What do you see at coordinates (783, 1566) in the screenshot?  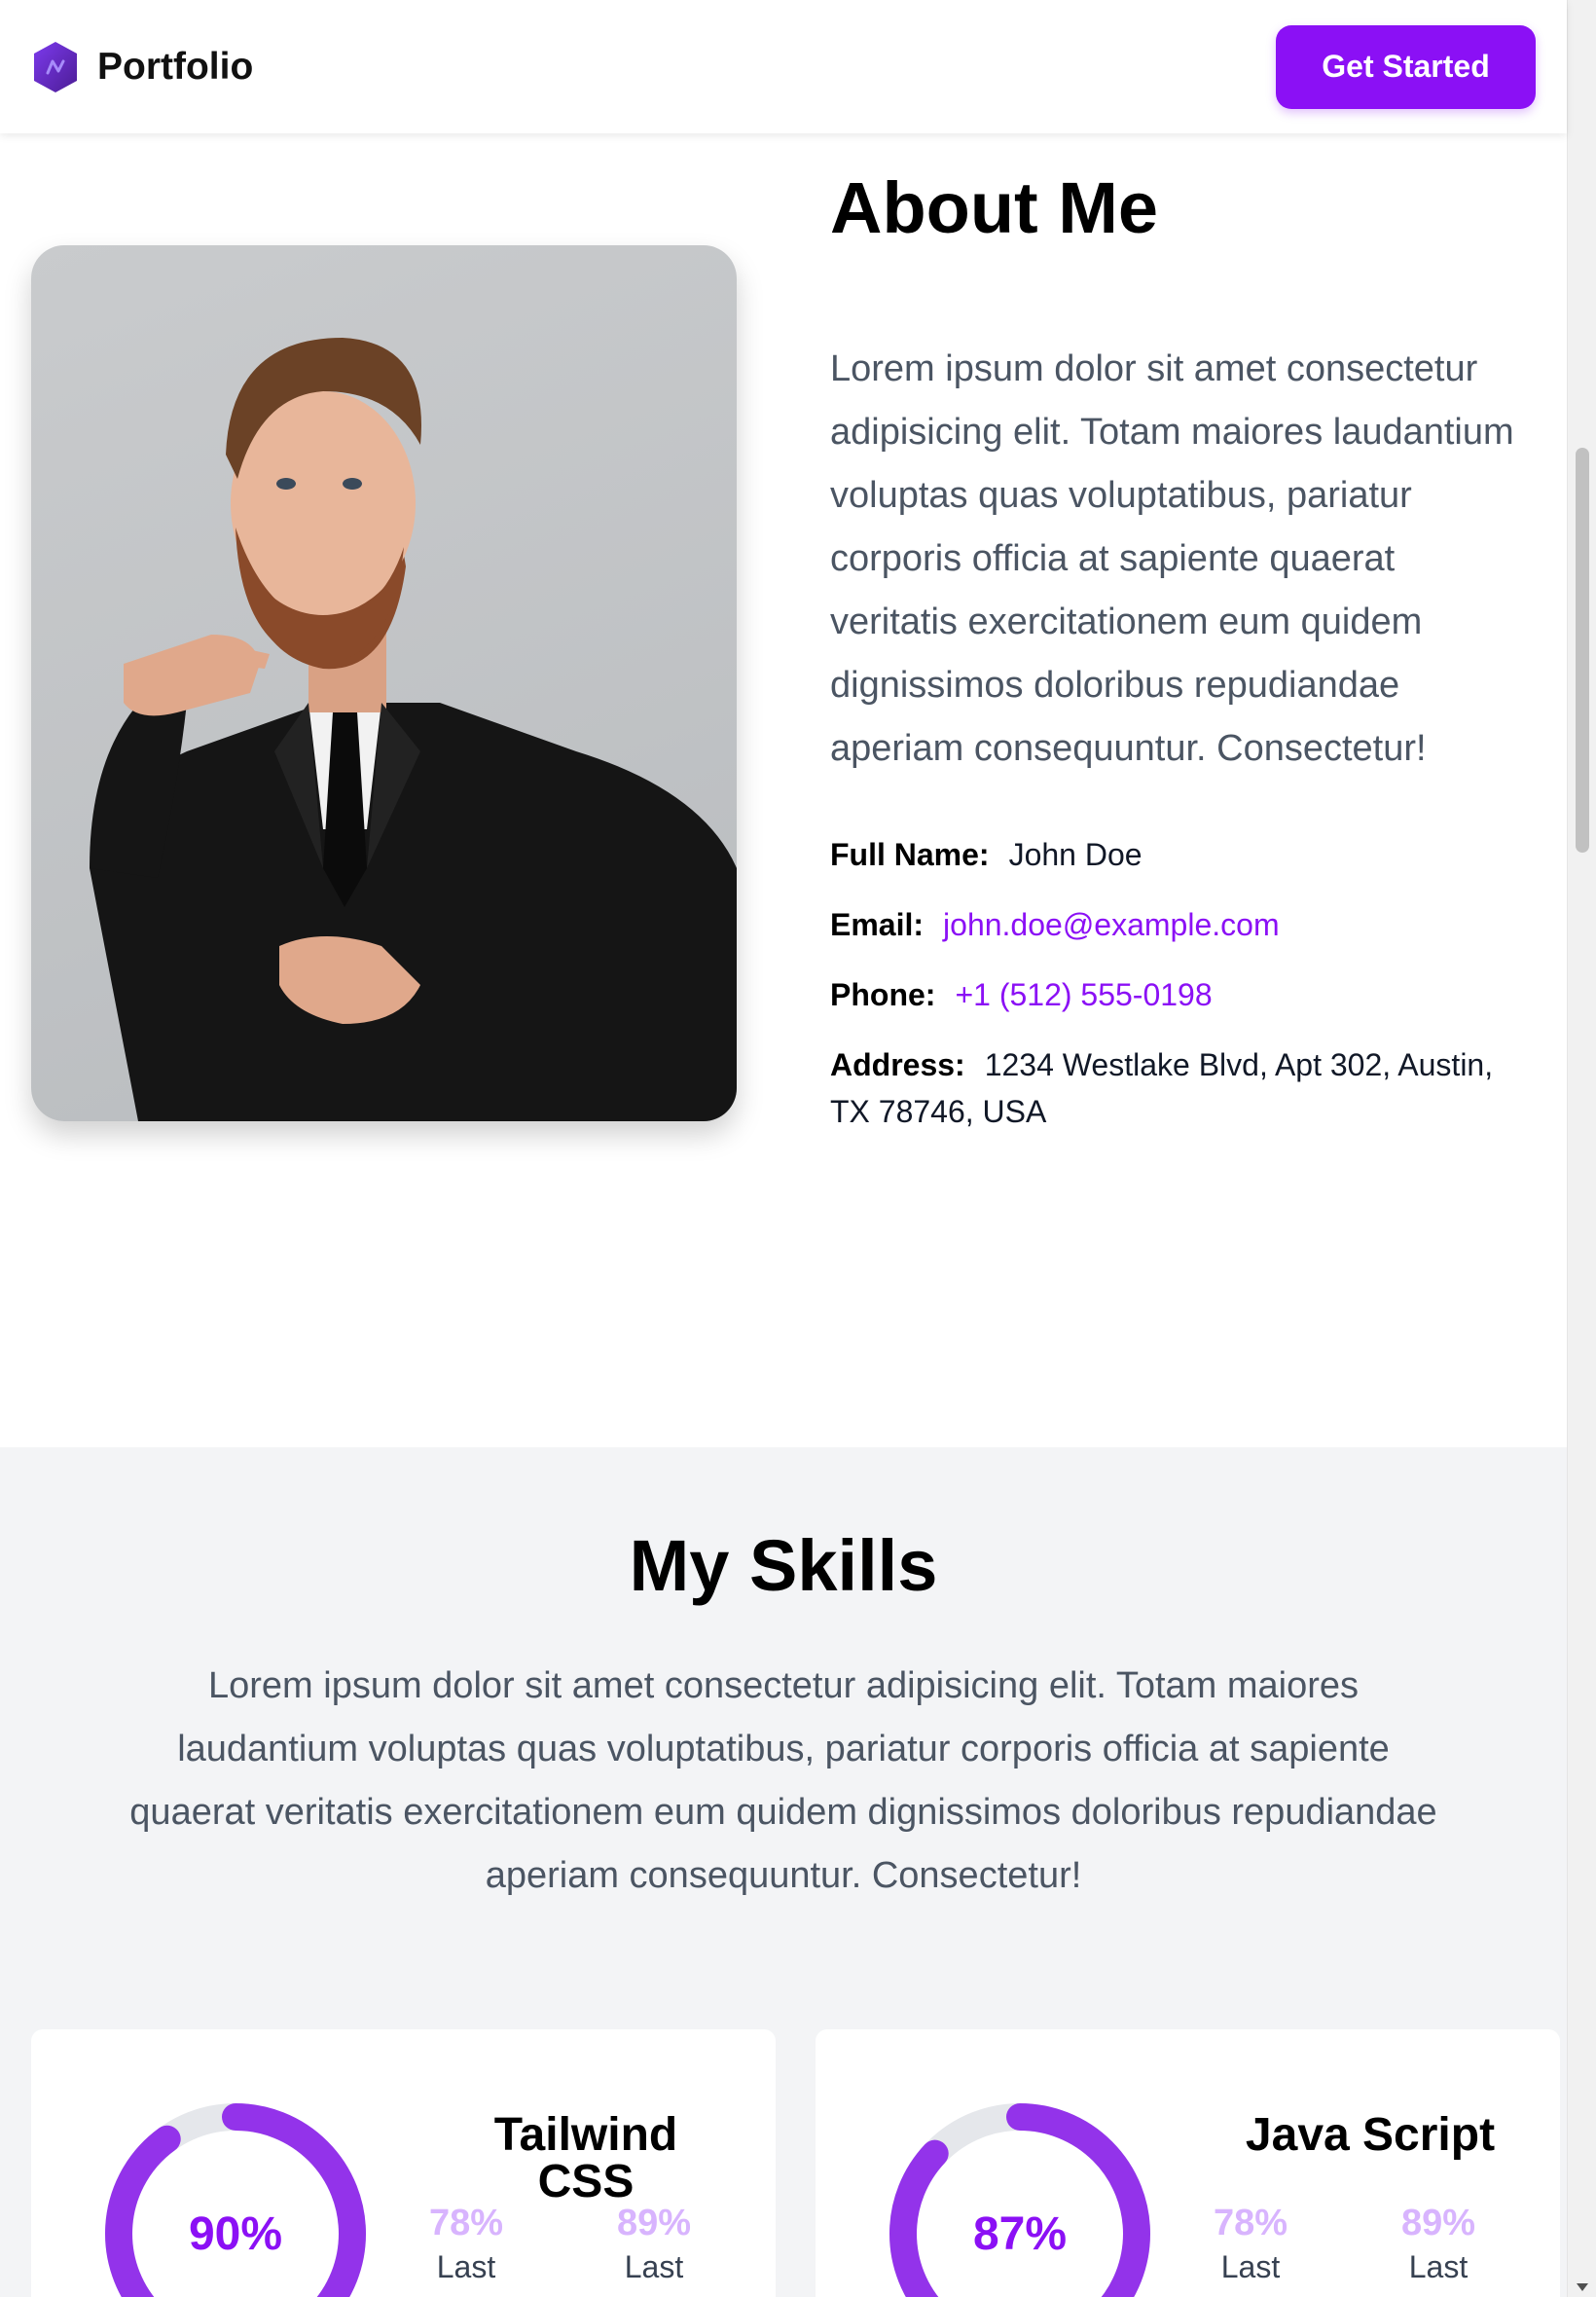 I see `skills-title: My Skills` at bounding box center [783, 1566].